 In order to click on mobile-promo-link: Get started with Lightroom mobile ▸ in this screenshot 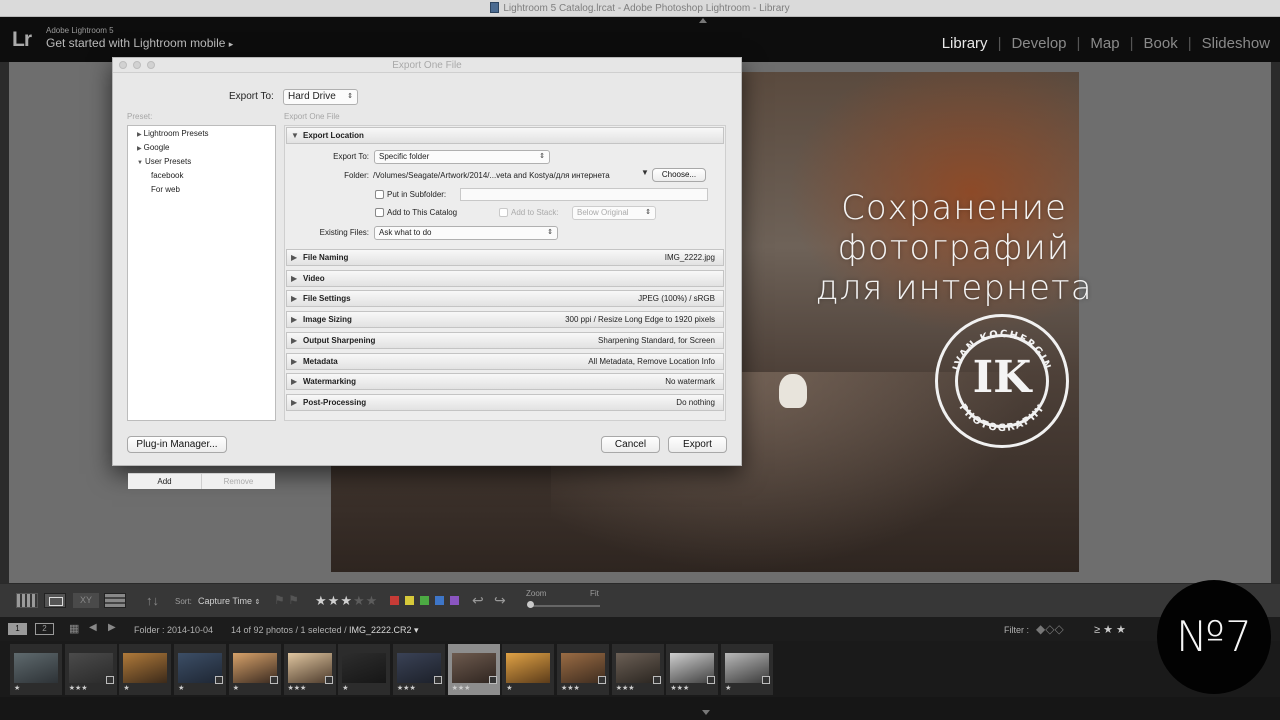, I will do `click(139, 43)`.